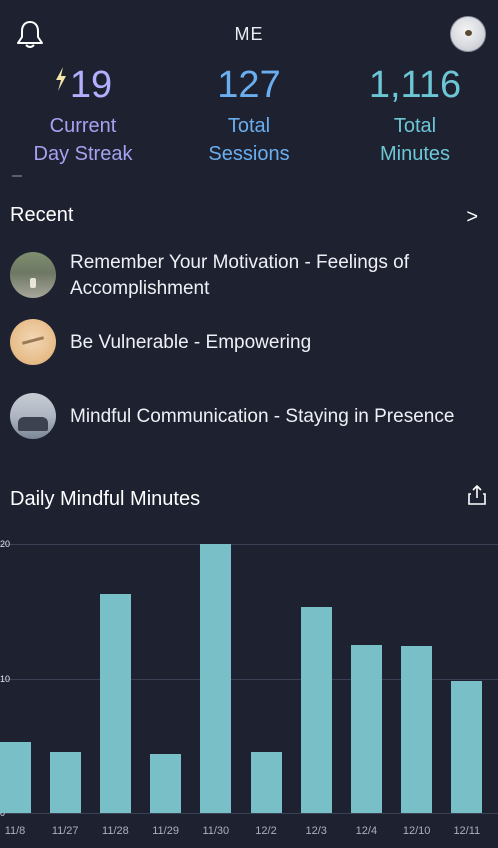  What do you see at coordinates (249, 85) in the screenshot?
I see `sessions-value: 127` at bounding box center [249, 85].